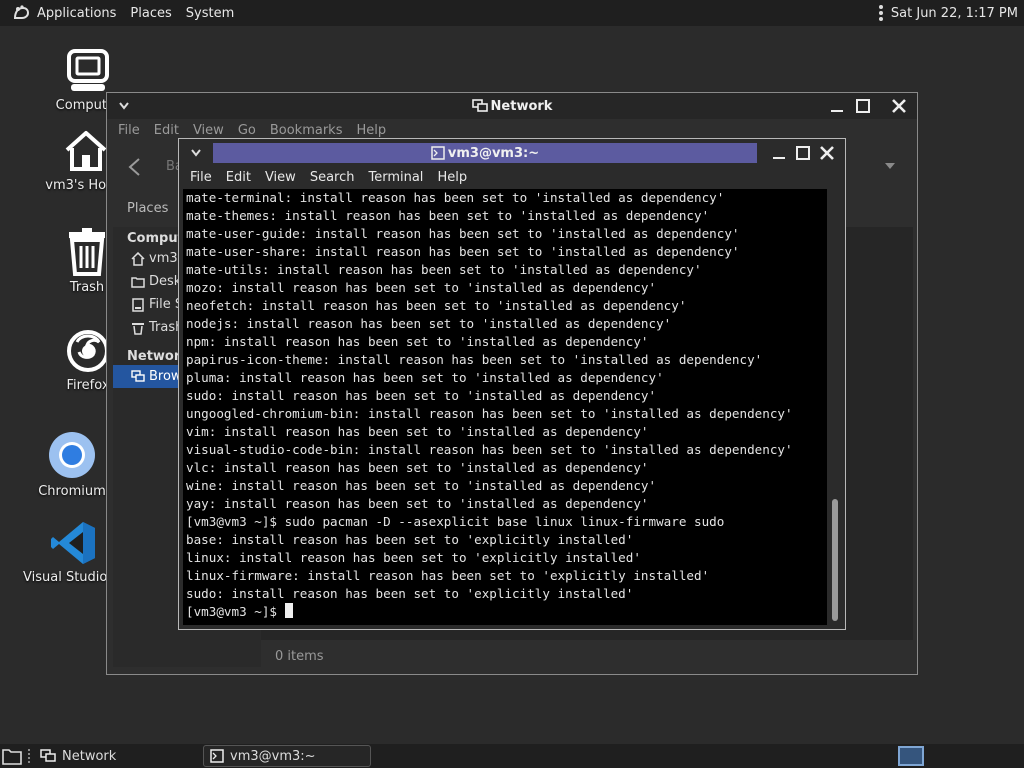  I want to click on terminal-menubar: File Edit View Search Terminal Help, so click(328, 178).